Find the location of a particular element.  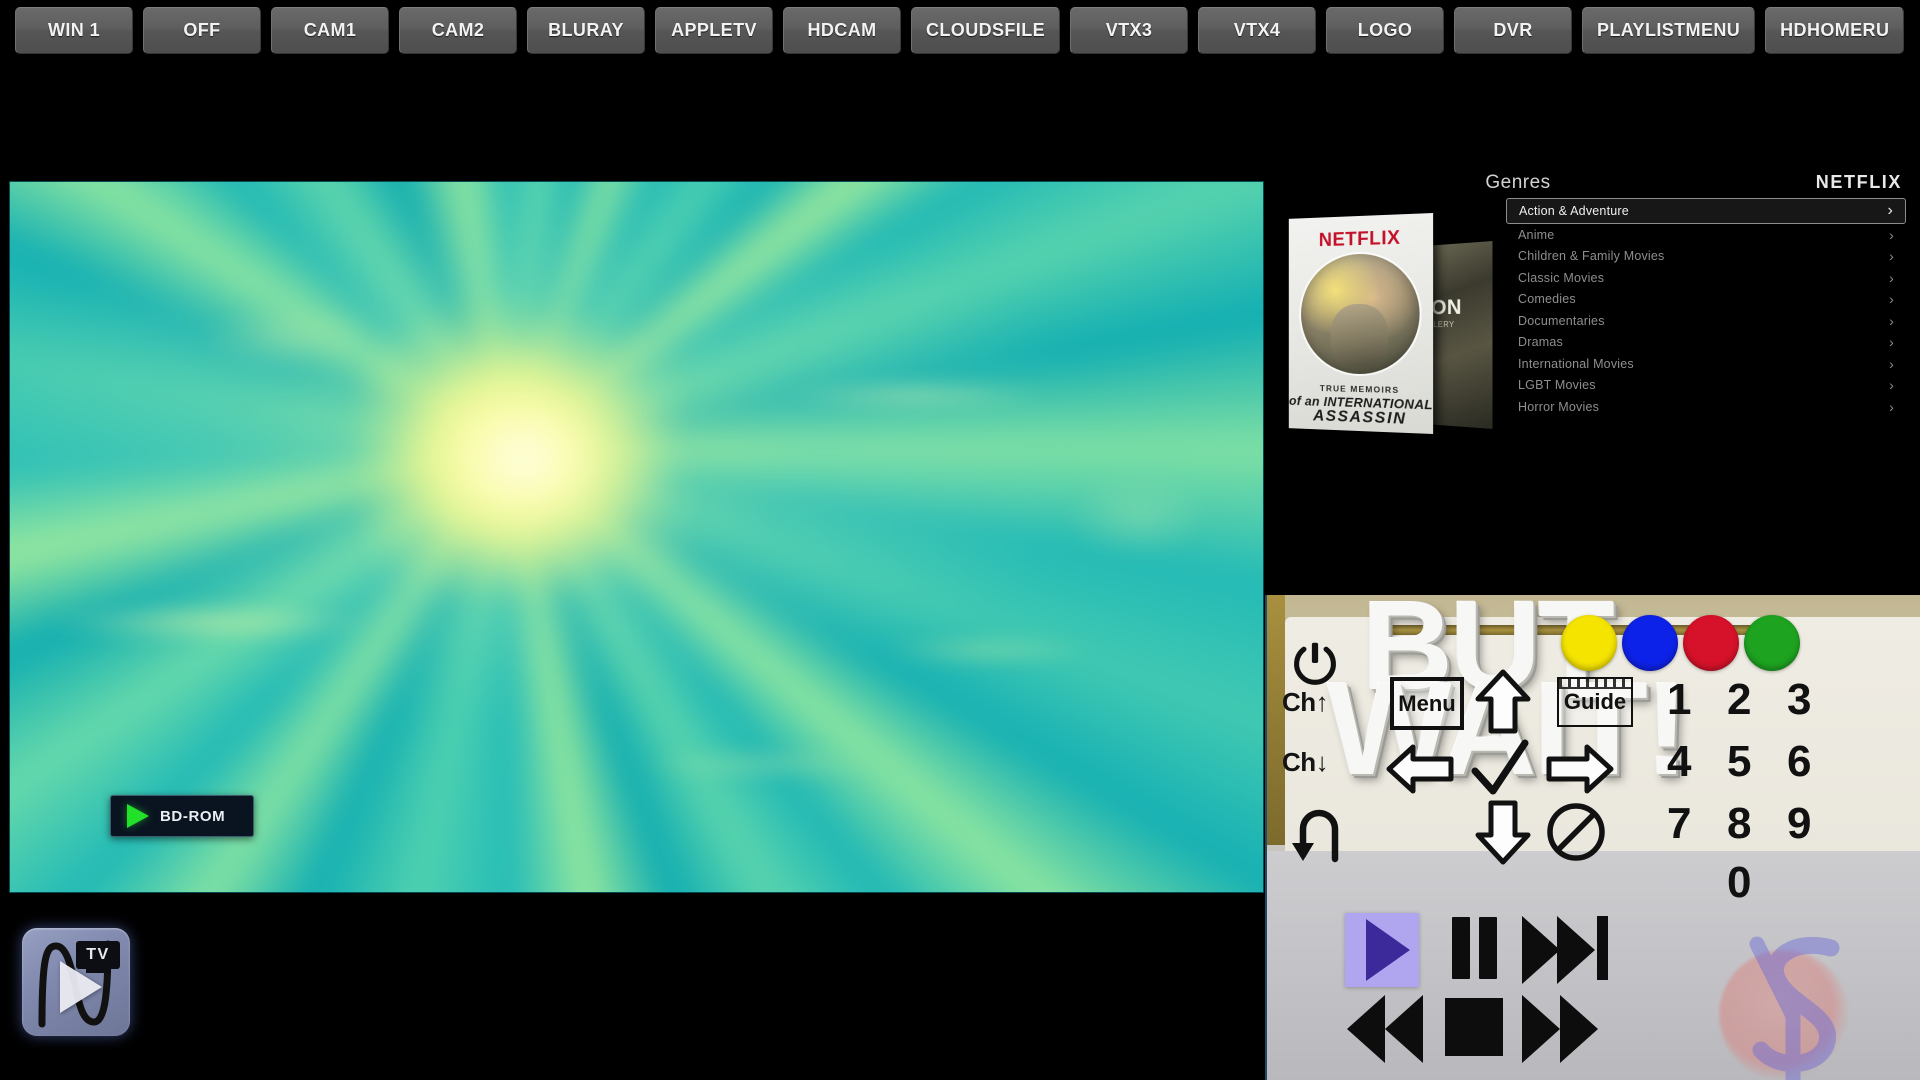

arrow-left-outline-icon is located at coordinates (1420, 769).